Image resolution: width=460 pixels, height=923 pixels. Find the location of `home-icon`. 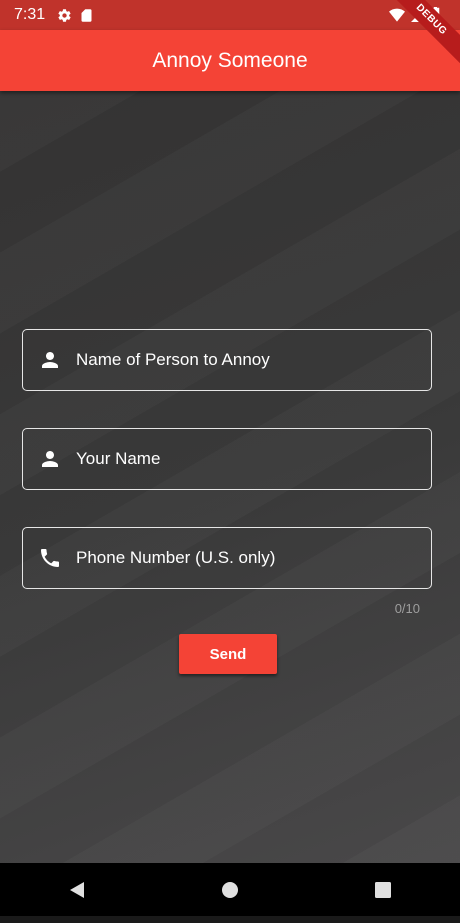

home-icon is located at coordinates (229, 889).